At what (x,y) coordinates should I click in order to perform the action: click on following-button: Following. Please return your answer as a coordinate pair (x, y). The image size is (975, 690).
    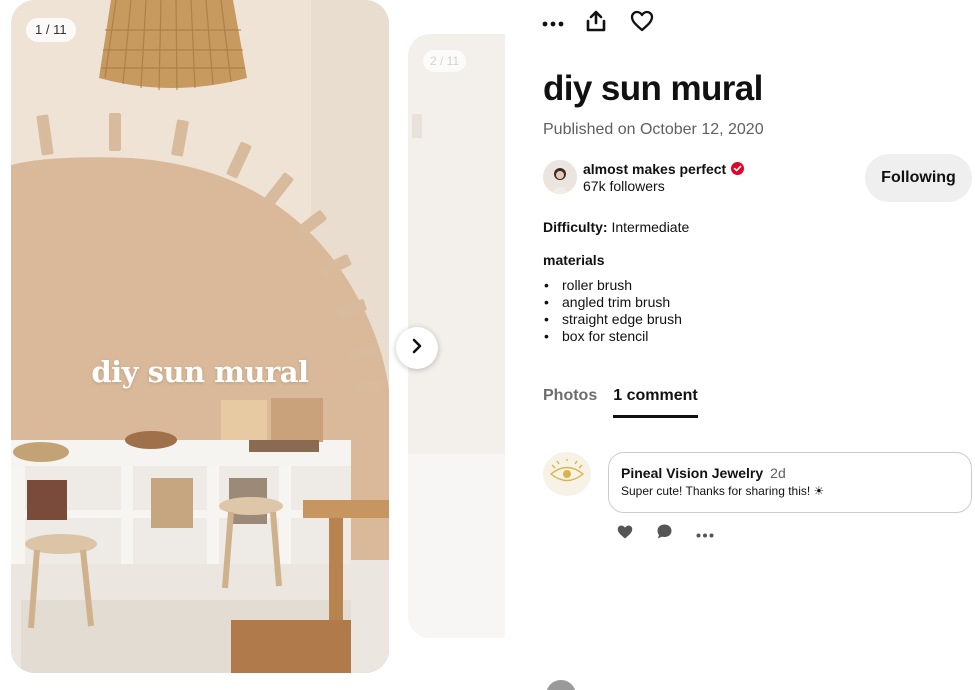
    Looking at the image, I should click on (918, 178).